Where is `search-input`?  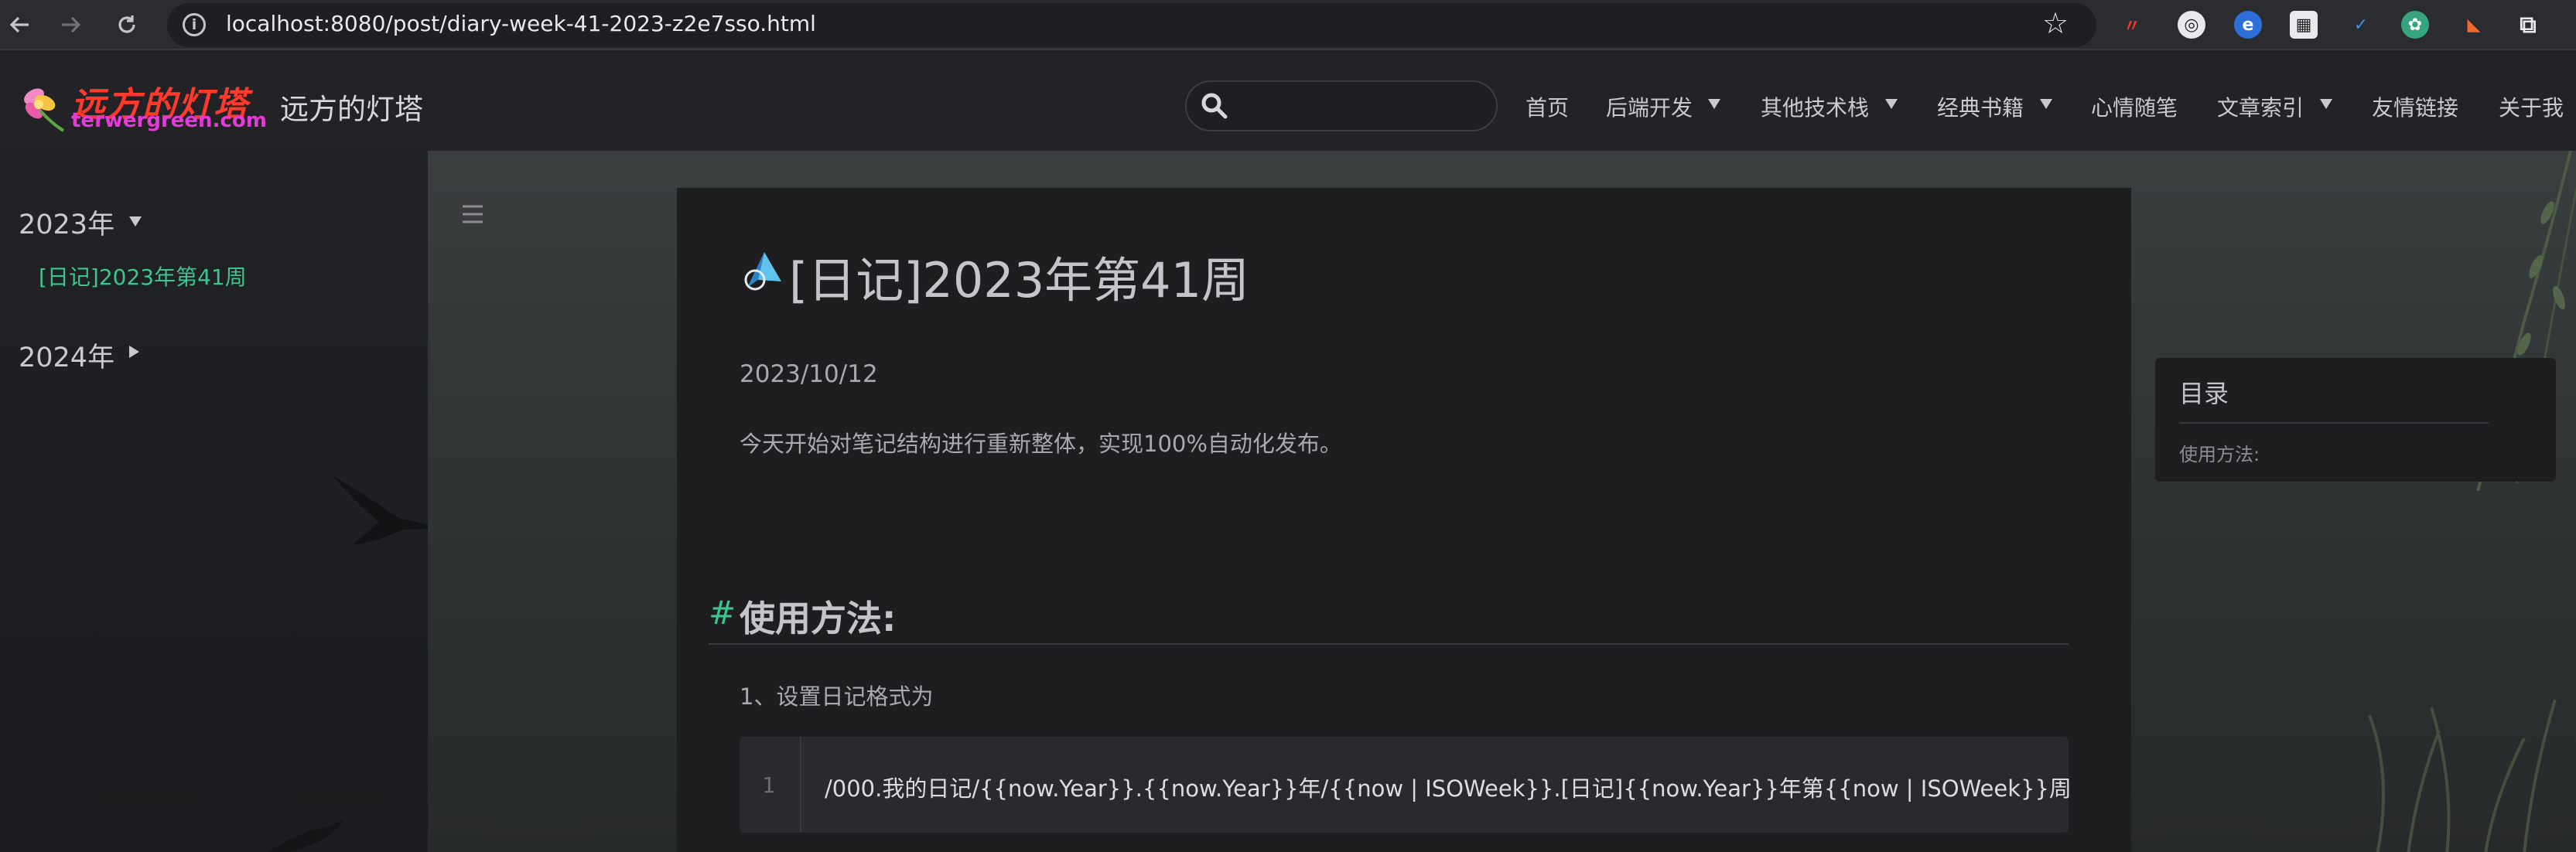 search-input is located at coordinates (1341, 106).